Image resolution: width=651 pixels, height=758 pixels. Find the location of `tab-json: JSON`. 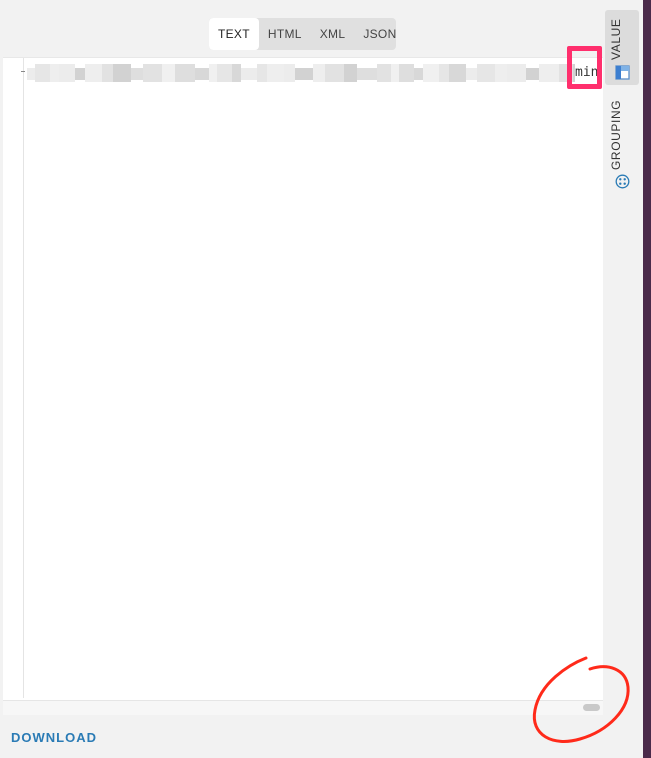

tab-json: JSON is located at coordinates (375, 34).